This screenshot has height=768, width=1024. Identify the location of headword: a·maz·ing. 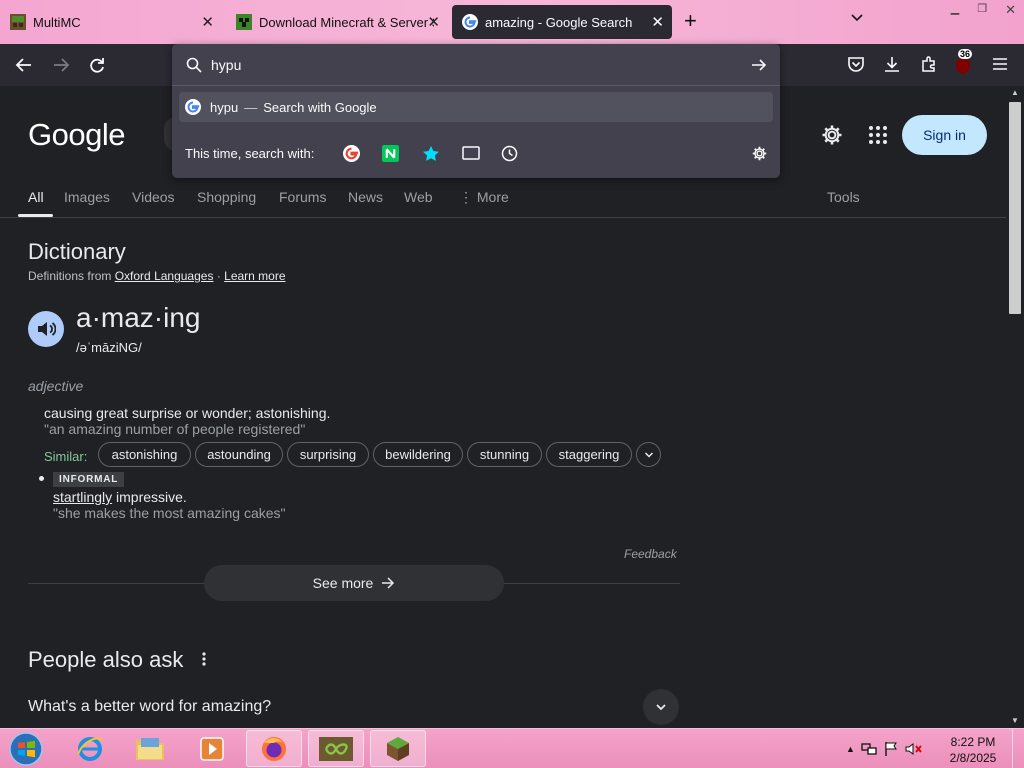
(138, 317).